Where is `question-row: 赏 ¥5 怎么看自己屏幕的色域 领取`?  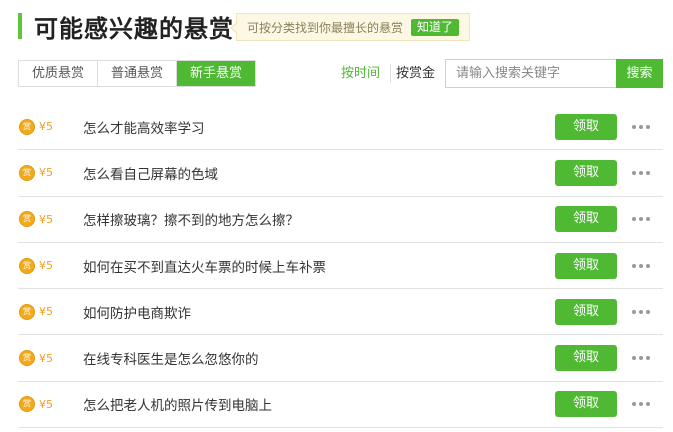
question-row: 赏 ¥5 怎么看自己屏幕的色域 领取 is located at coordinates (340, 173).